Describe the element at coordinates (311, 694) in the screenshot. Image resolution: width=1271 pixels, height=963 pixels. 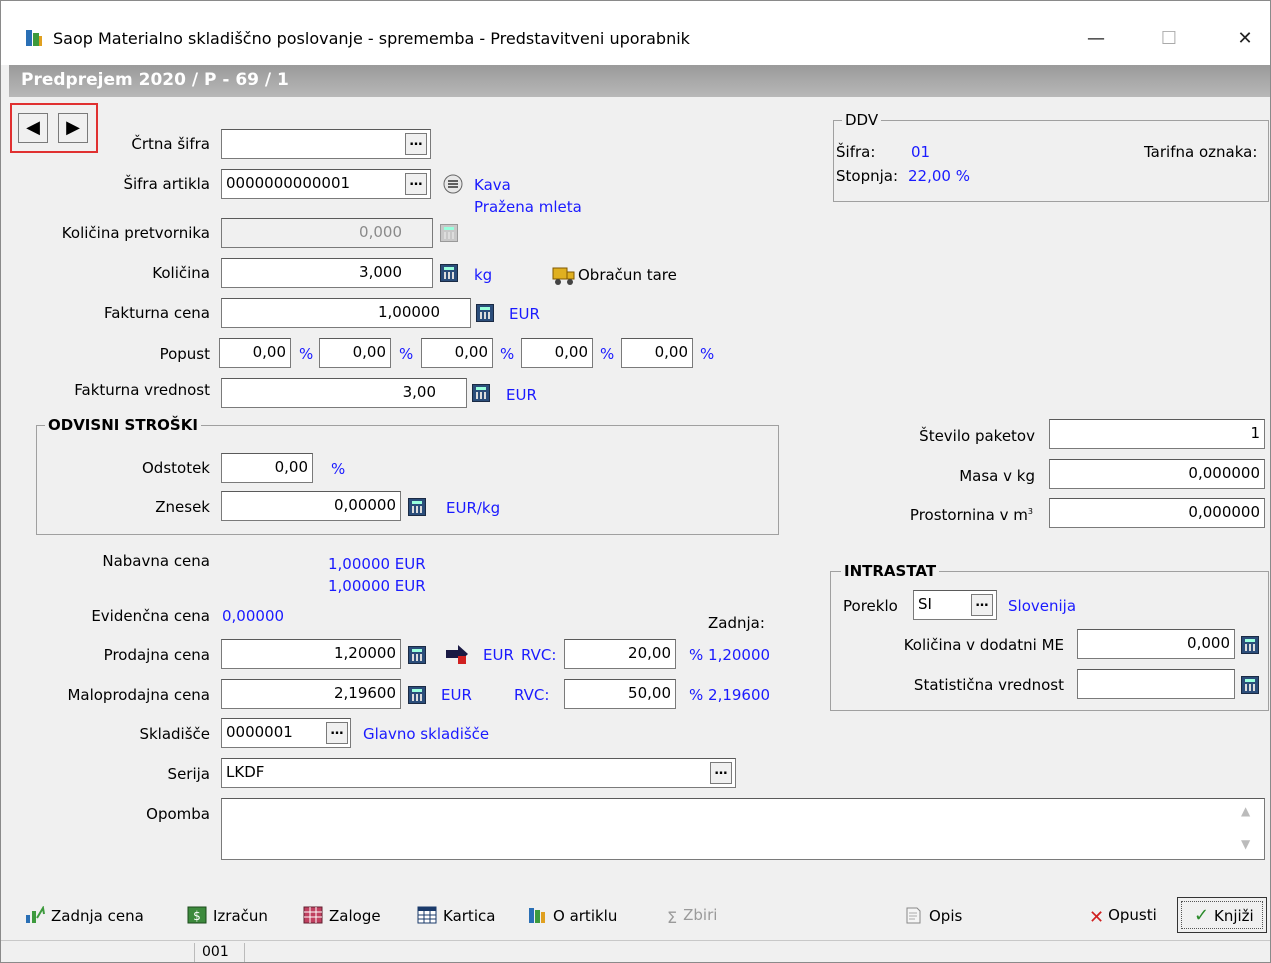
I see `maloprodajna-cena-input: 2,19600` at that location.